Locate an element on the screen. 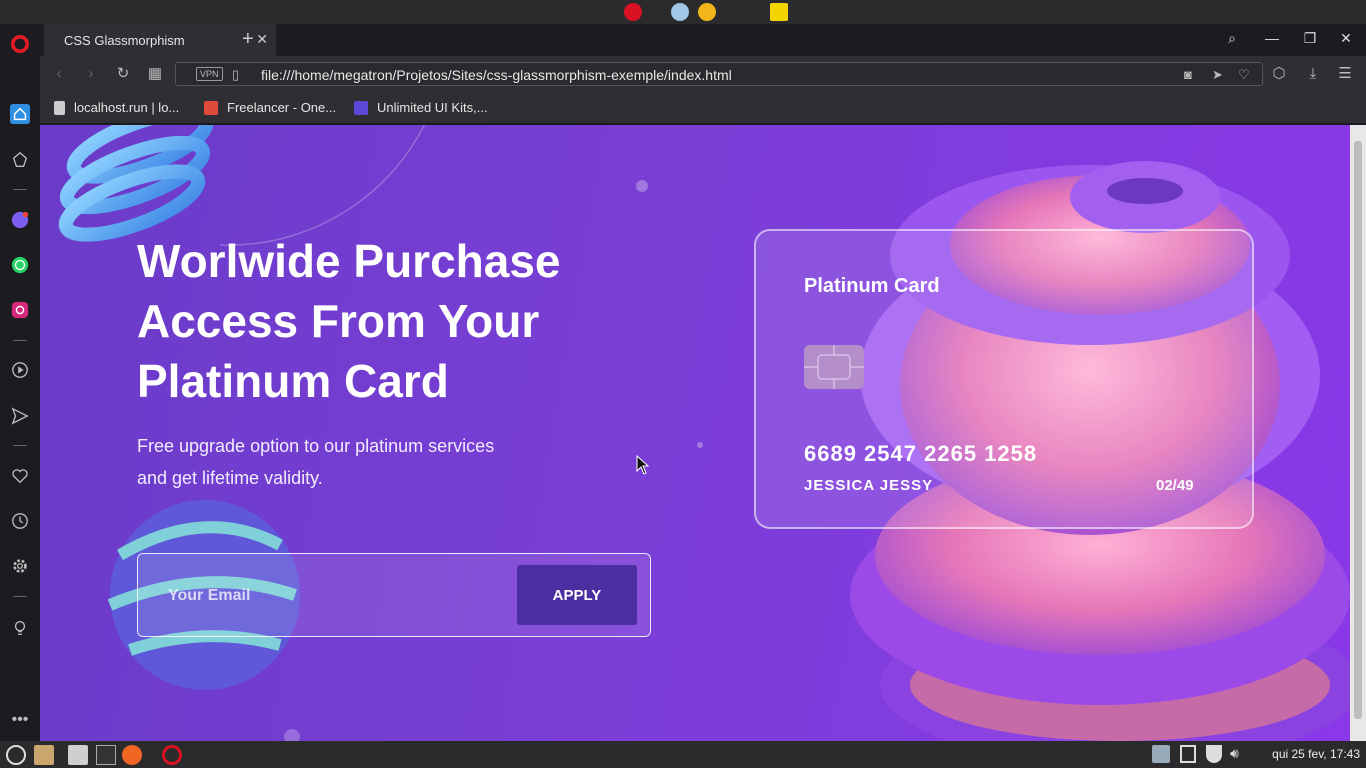 The image size is (1366, 768). signup-form: APPLY is located at coordinates (394, 595).